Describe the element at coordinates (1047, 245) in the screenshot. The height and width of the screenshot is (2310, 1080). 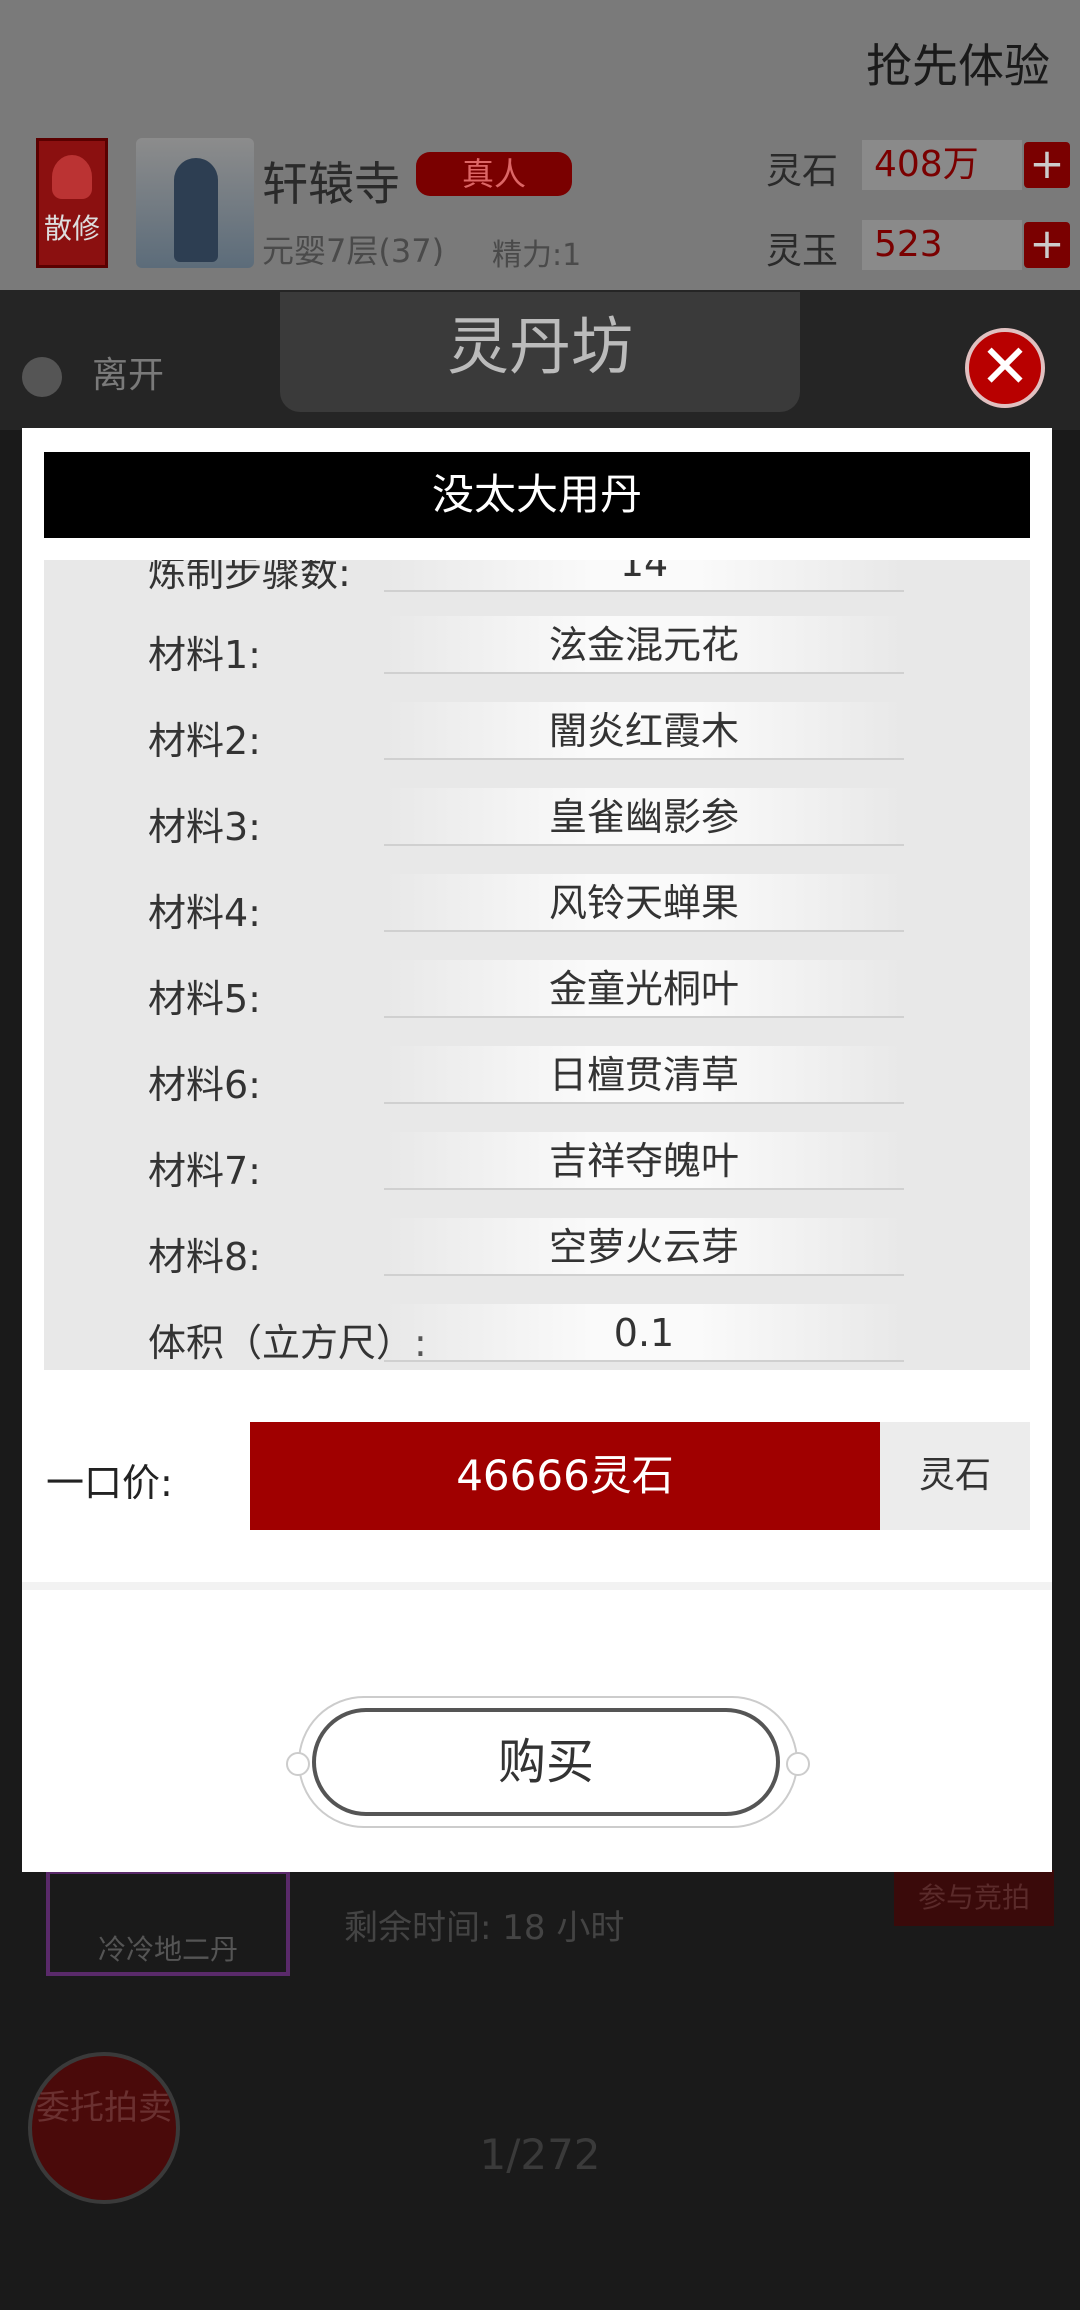
I see `add-spirit-jade-button: +` at that location.